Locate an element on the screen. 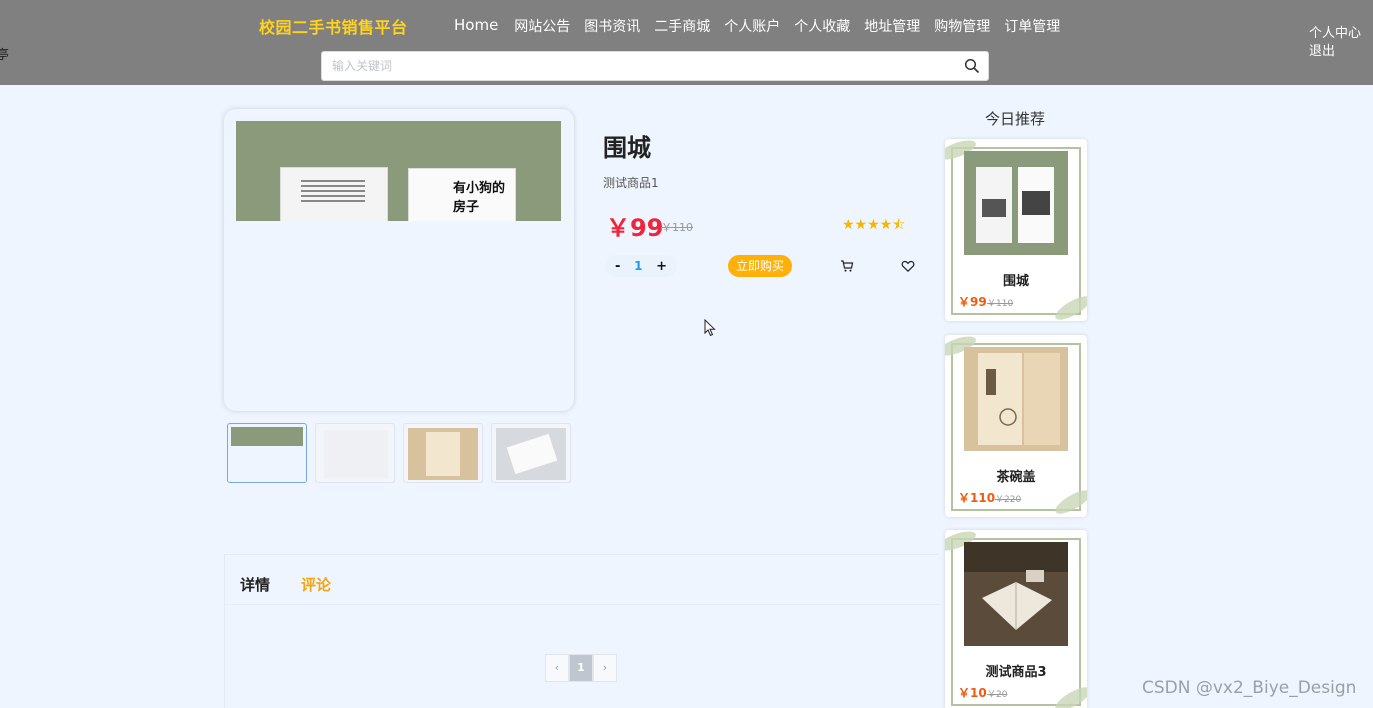 This screenshot has width=1373, height=708. pagination: ‹ 1 › is located at coordinates (581, 668).